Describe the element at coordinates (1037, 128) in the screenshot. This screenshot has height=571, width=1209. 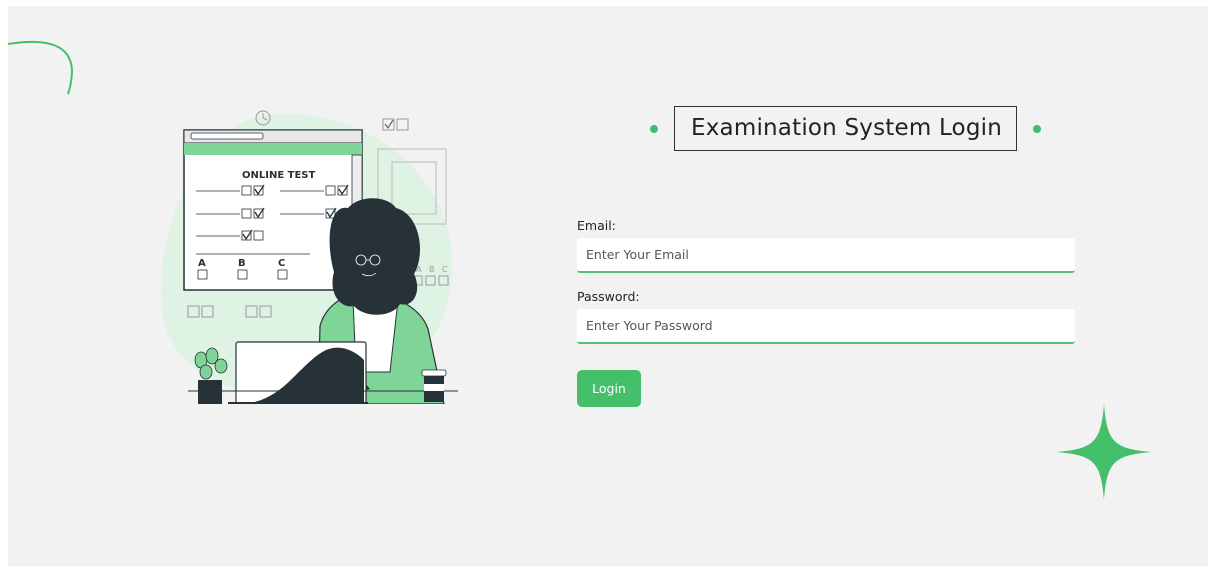
I see `title-right-dot` at that location.